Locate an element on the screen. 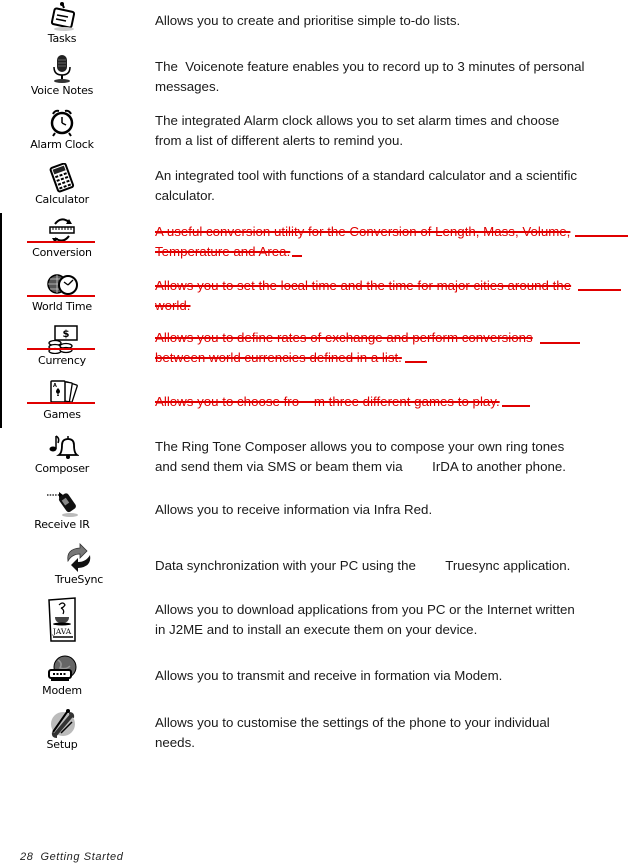 This screenshot has height=863, width=628. currency-icon: $ is located at coordinates (63, 339).